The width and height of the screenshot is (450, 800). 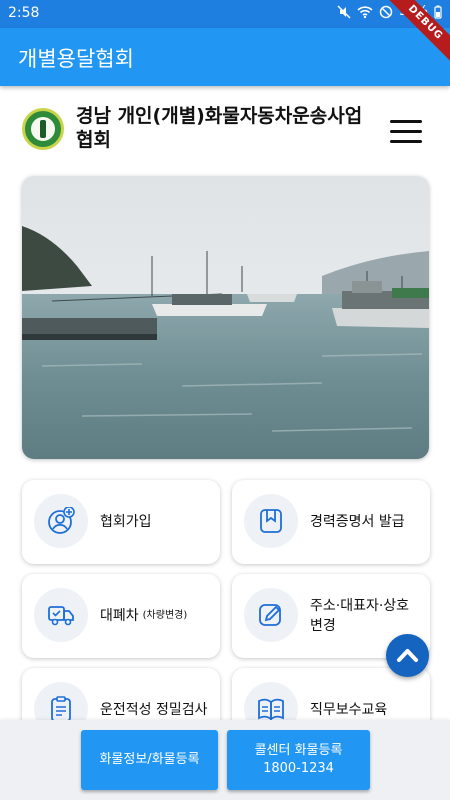 I want to click on status-bar: 2:58 57%, so click(x=225, y=14).